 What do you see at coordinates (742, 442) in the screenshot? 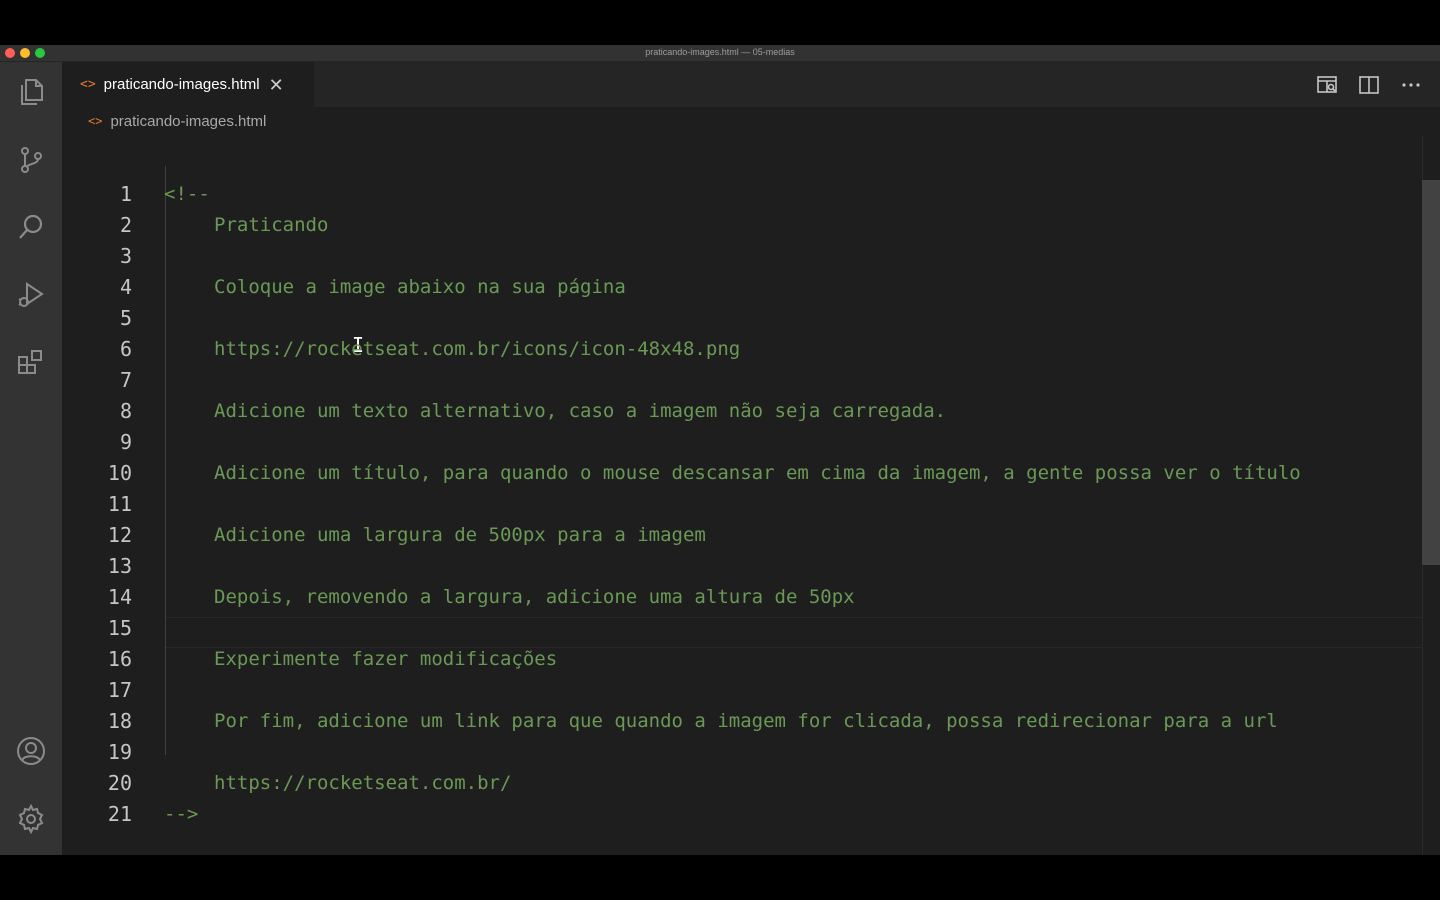
I see `code-line: 9` at bounding box center [742, 442].